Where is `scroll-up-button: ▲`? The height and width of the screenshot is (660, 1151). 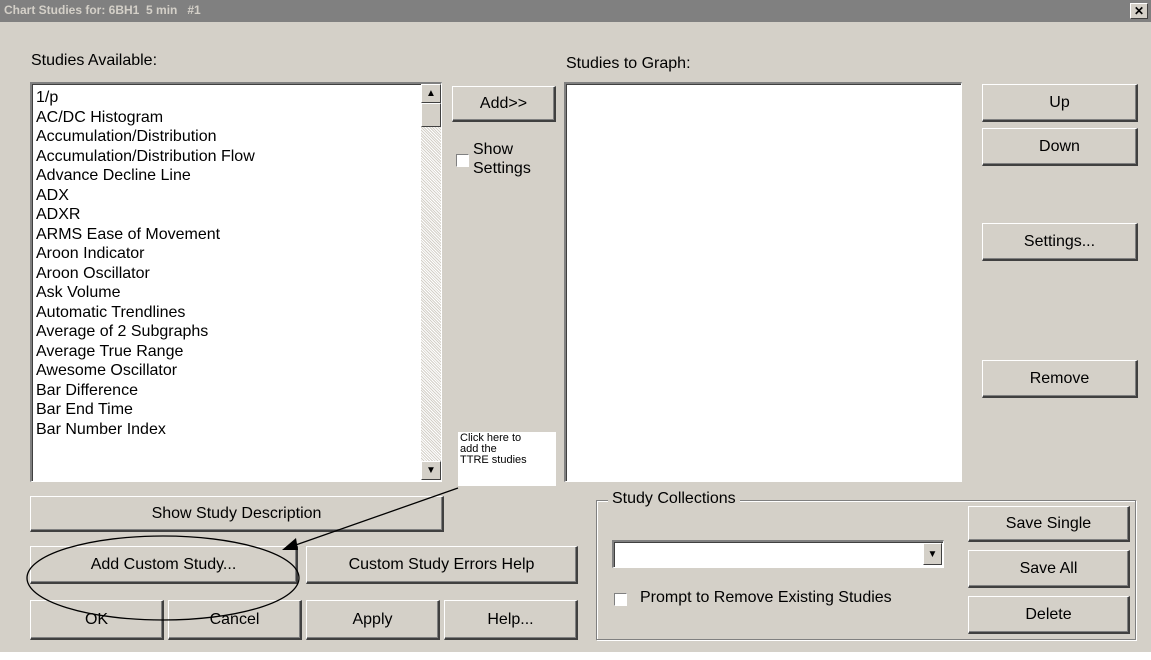 scroll-up-button: ▲ is located at coordinates (431, 93).